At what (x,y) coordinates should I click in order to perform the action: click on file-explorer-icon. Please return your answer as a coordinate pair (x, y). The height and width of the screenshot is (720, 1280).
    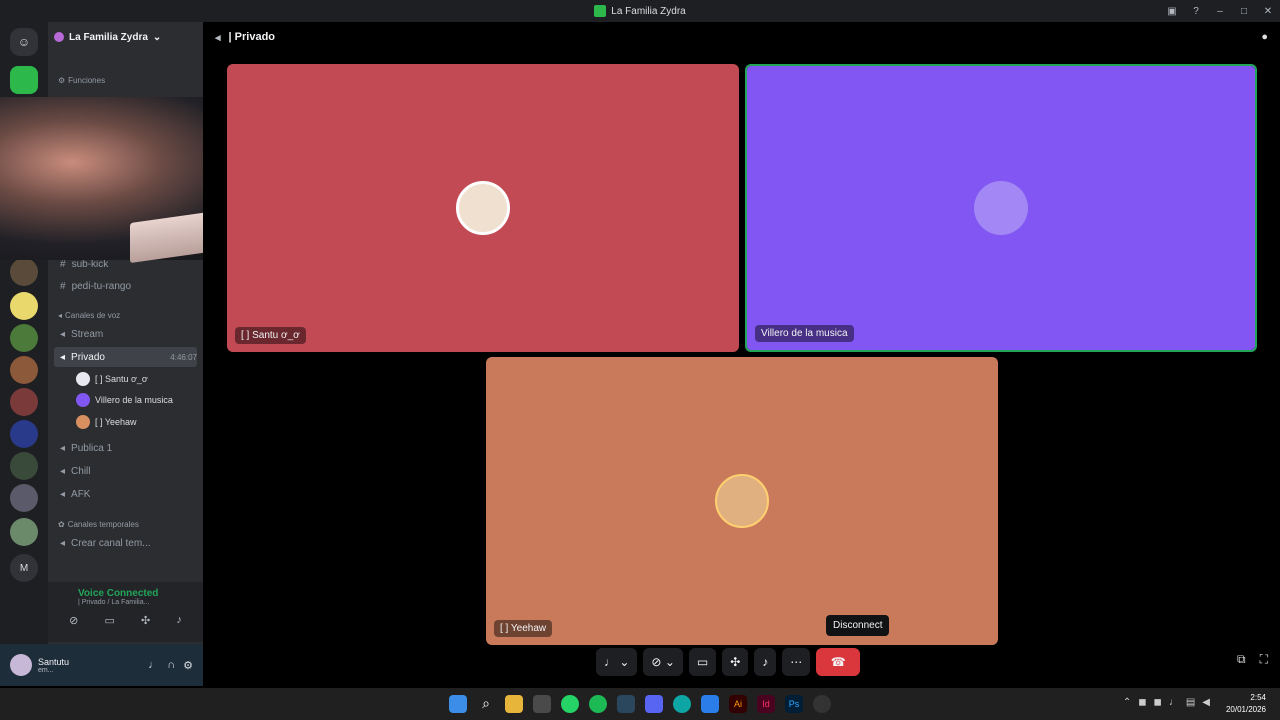
    Looking at the image, I should click on (514, 704).